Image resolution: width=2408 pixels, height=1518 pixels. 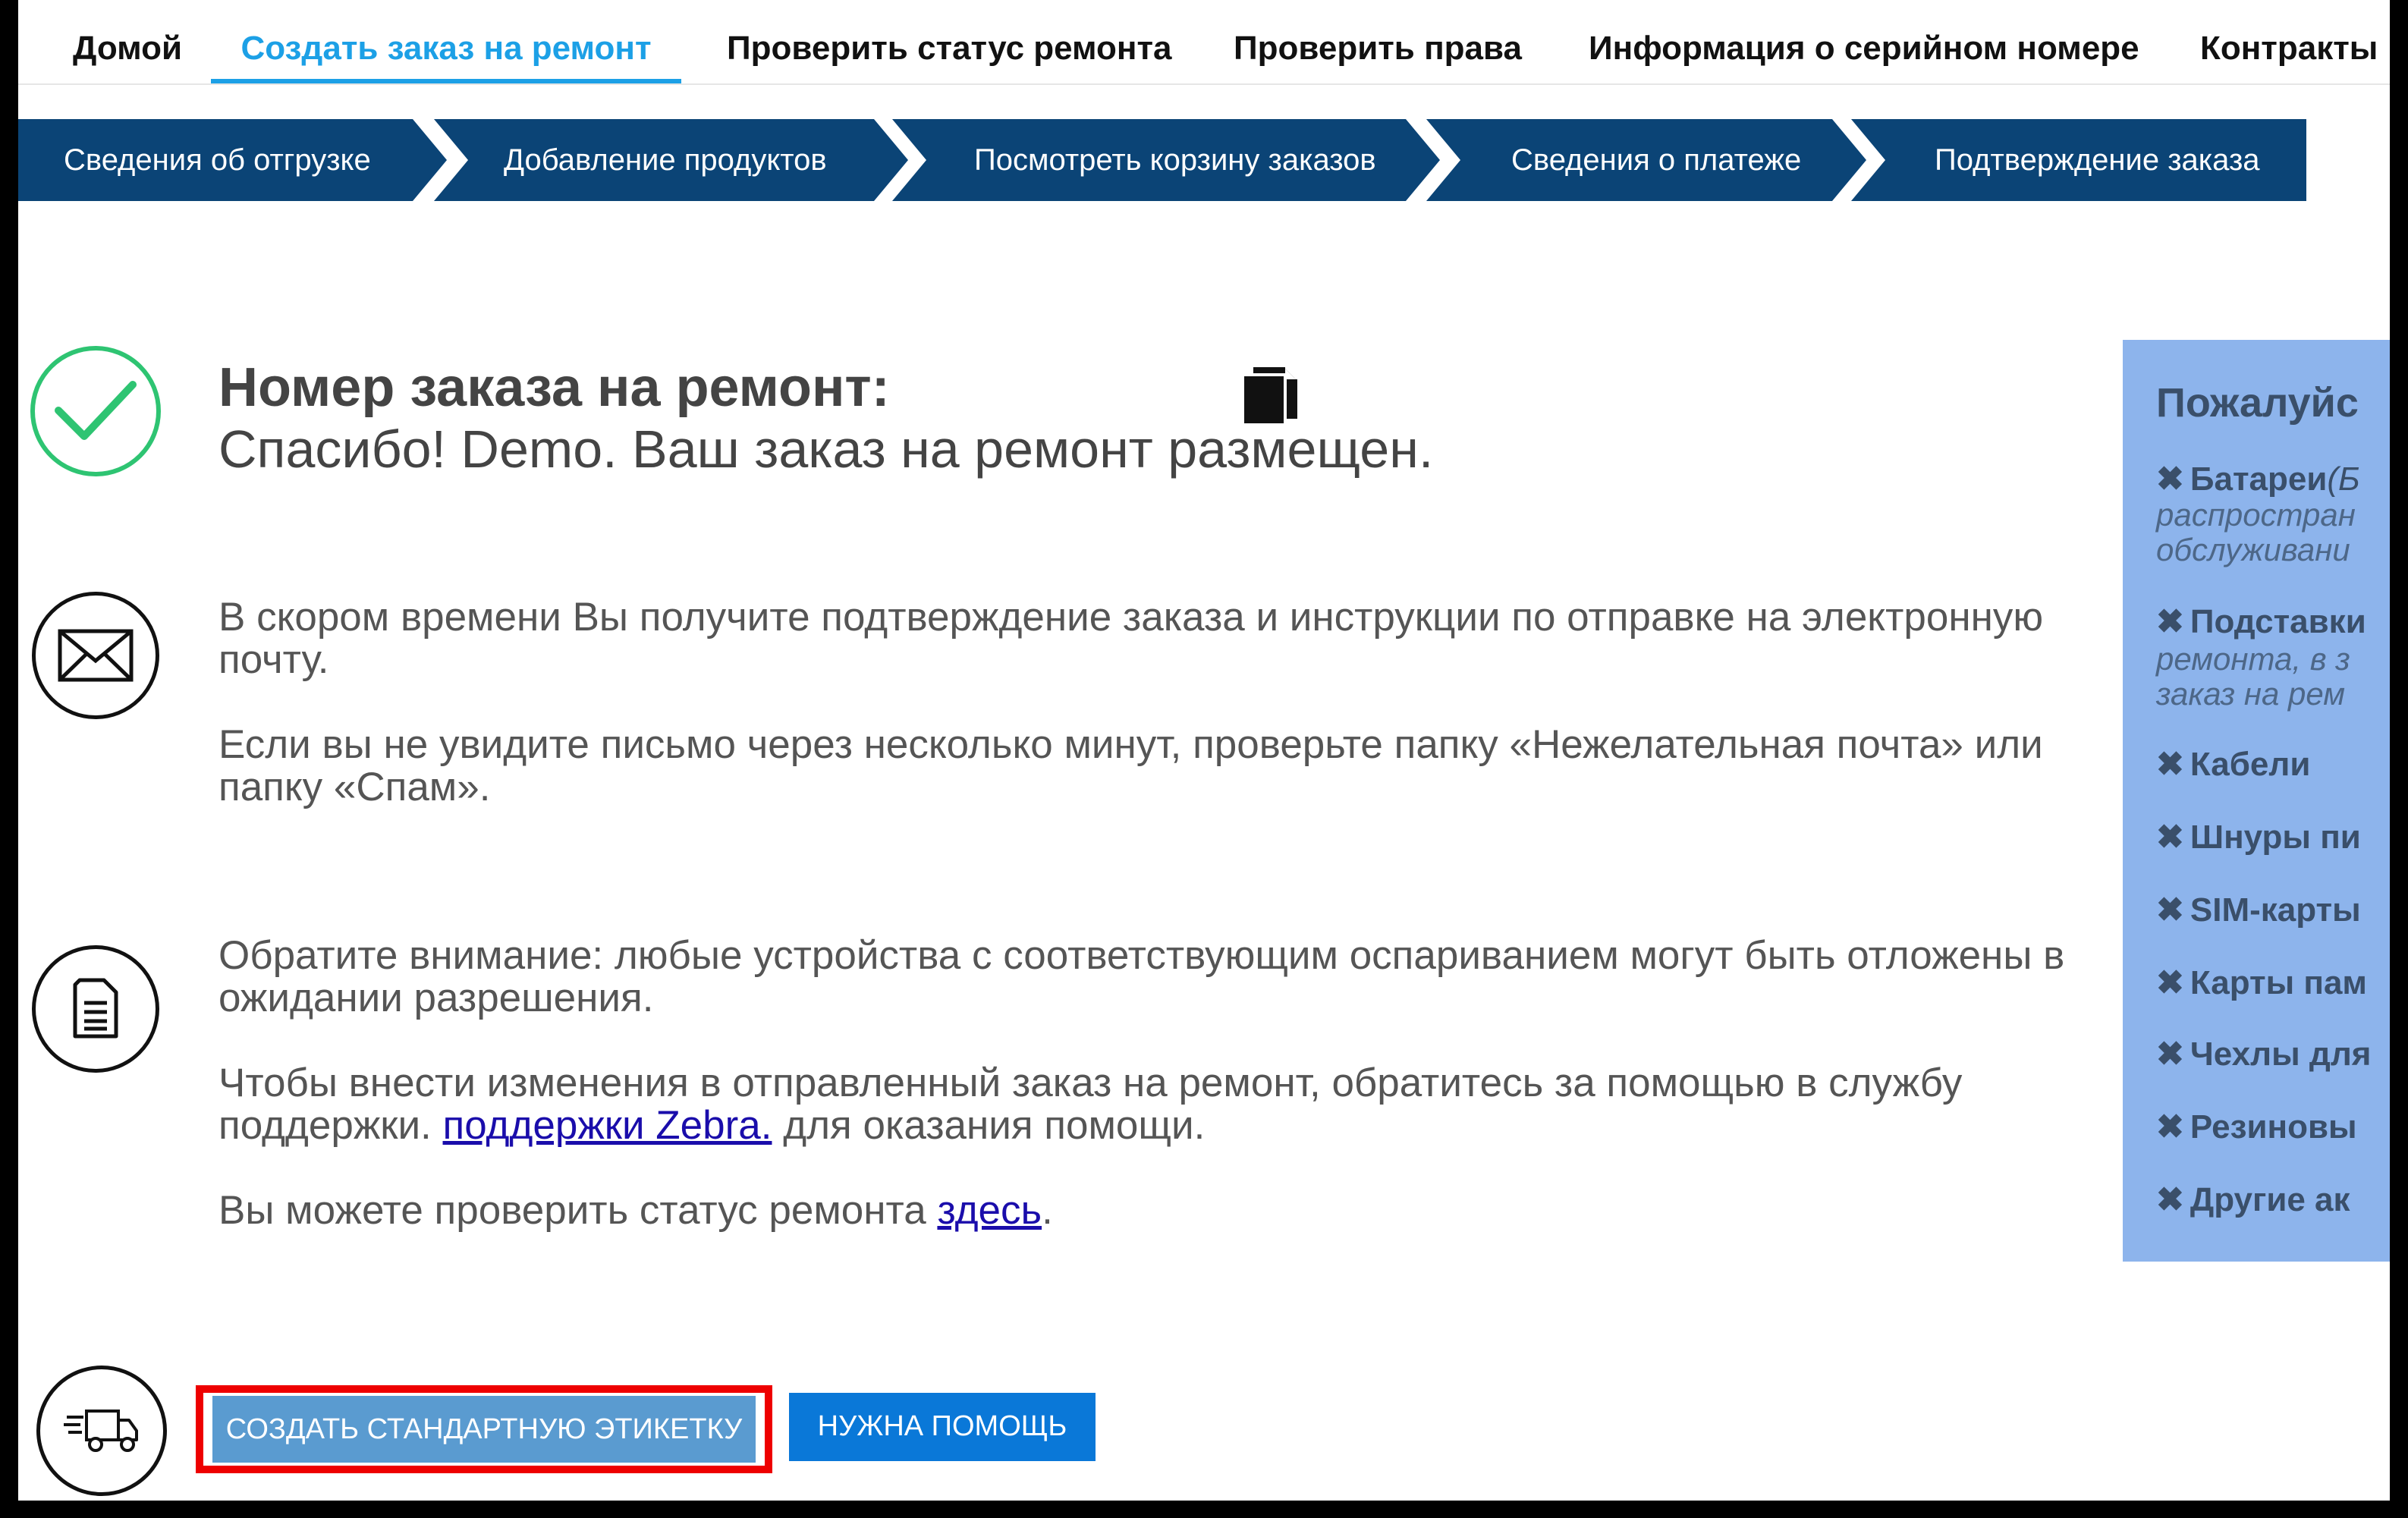 What do you see at coordinates (102, 1431) in the screenshot?
I see `delivery-truck-icon` at bounding box center [102, 1431].